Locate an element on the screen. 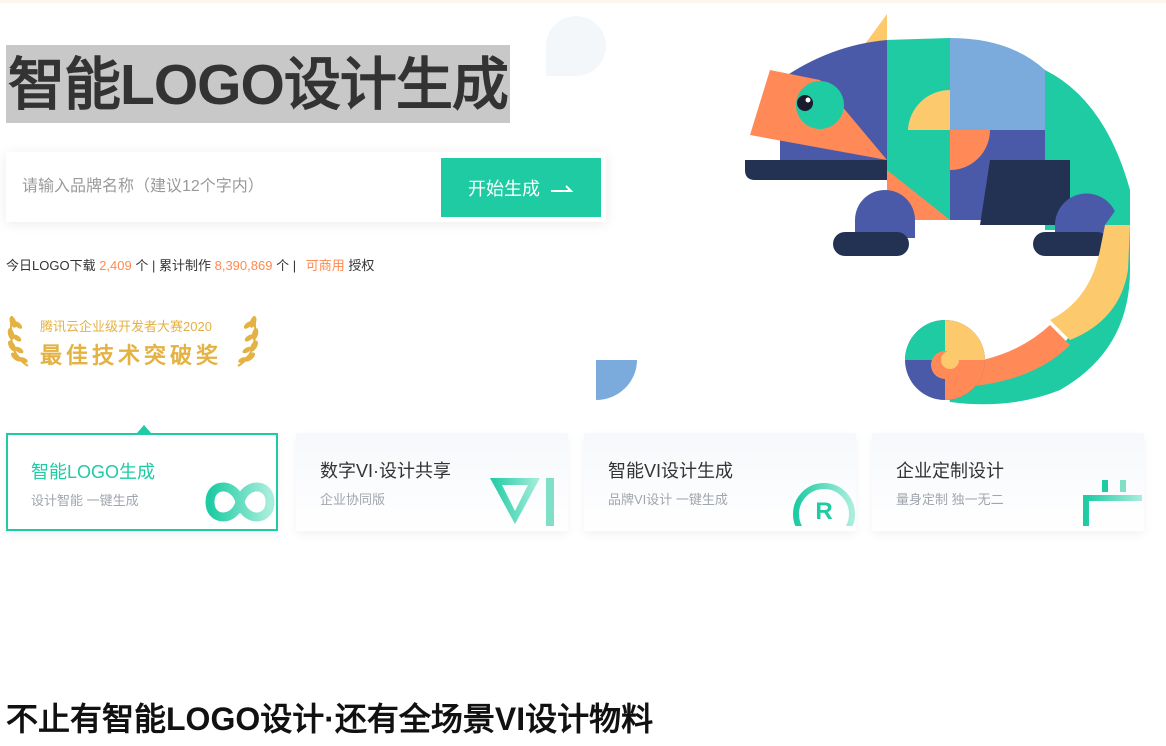 The height and width of the screenshot is (746, 1166). vi-letters-icon is located at coordinates (528, 503).